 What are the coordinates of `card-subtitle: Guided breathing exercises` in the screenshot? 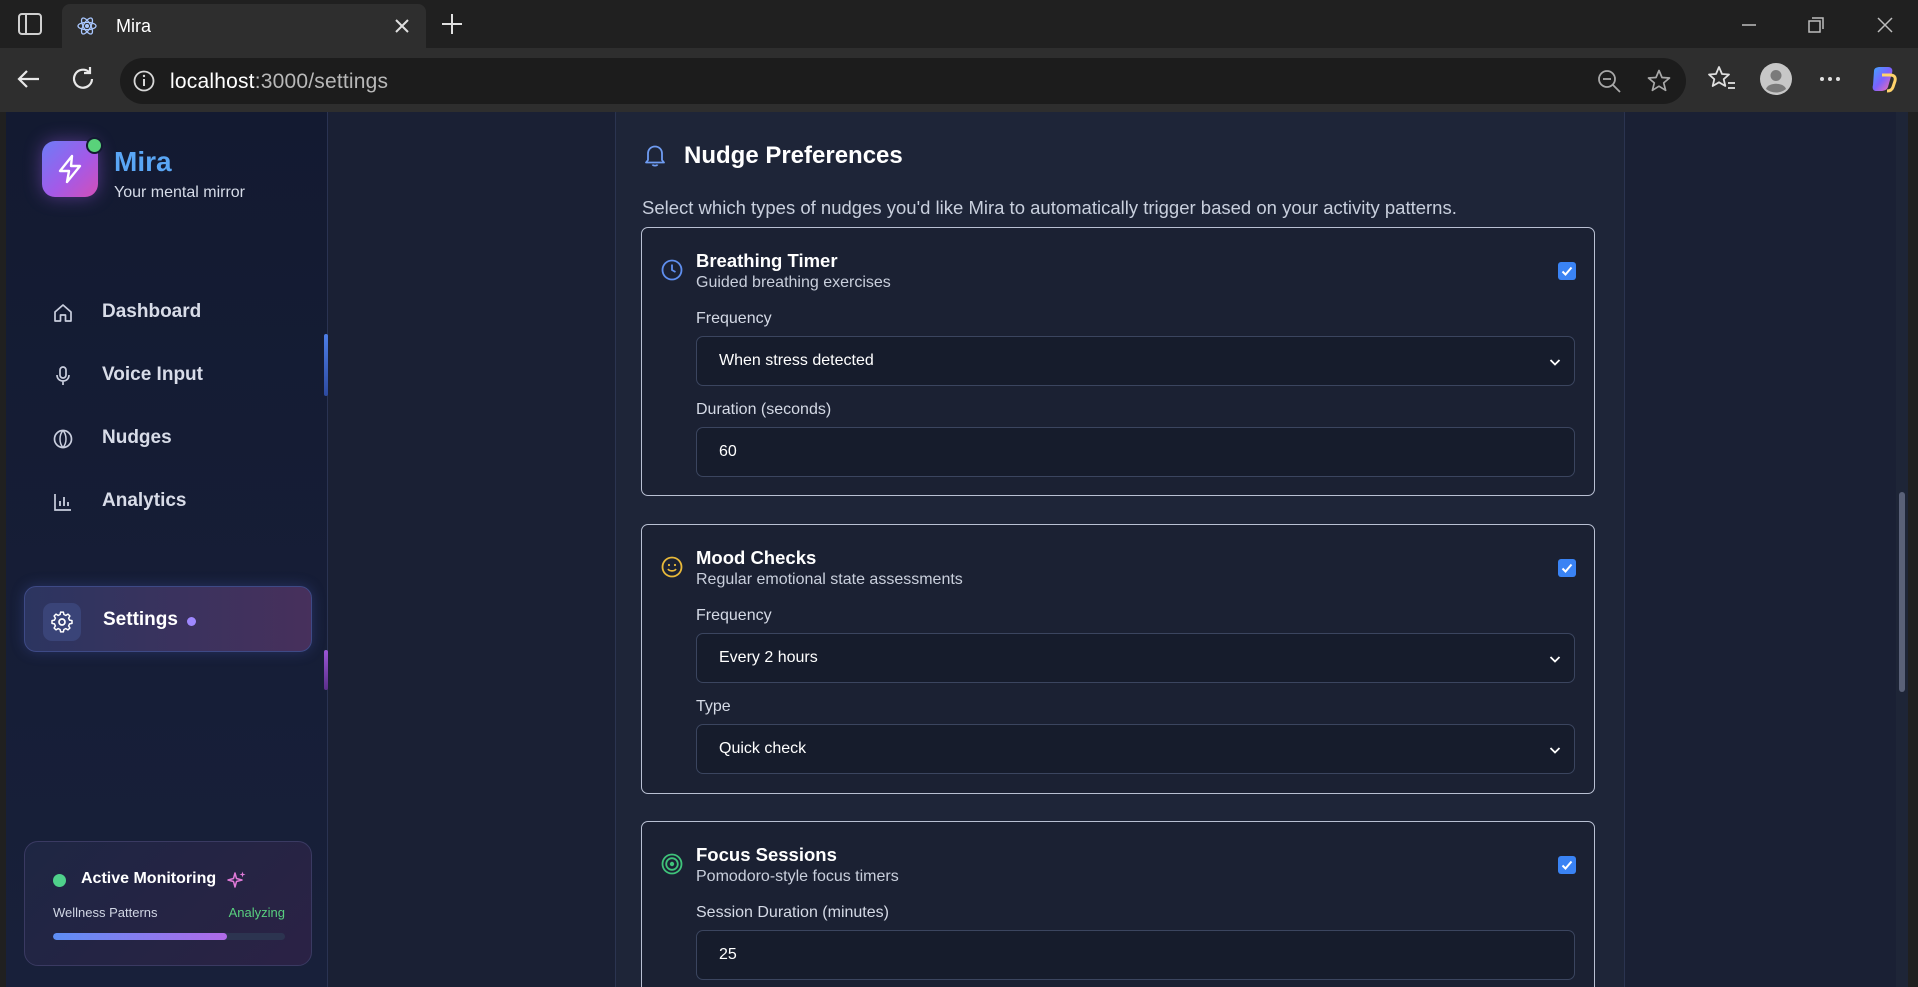 It's located at (793, 282).